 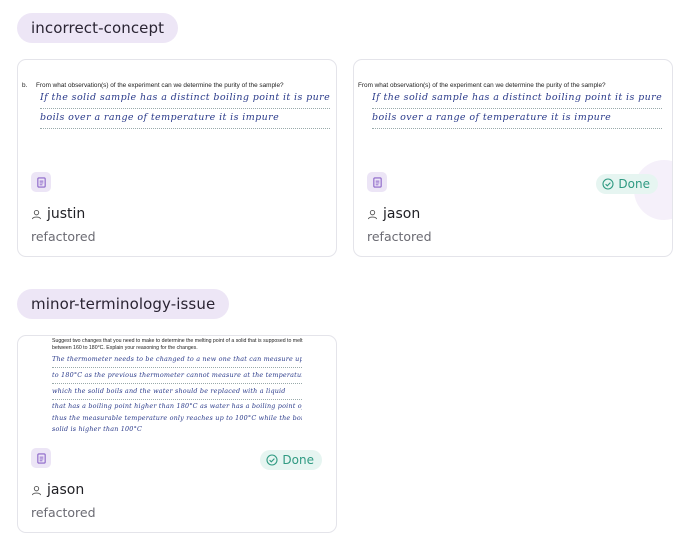 What do you see at coordinates (98, 28) in the screenshot?
I see `group-tag-incorrect-concept: incorrect-concept` at bounding box center [98, 28].